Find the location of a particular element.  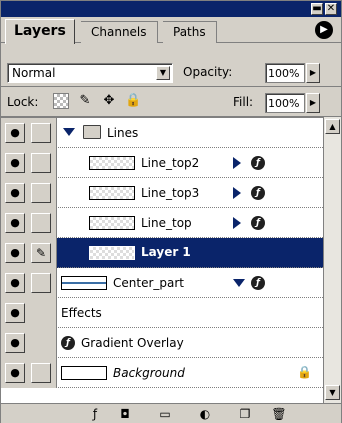

expand-triangle-icon is located at coordinates (69, 132).